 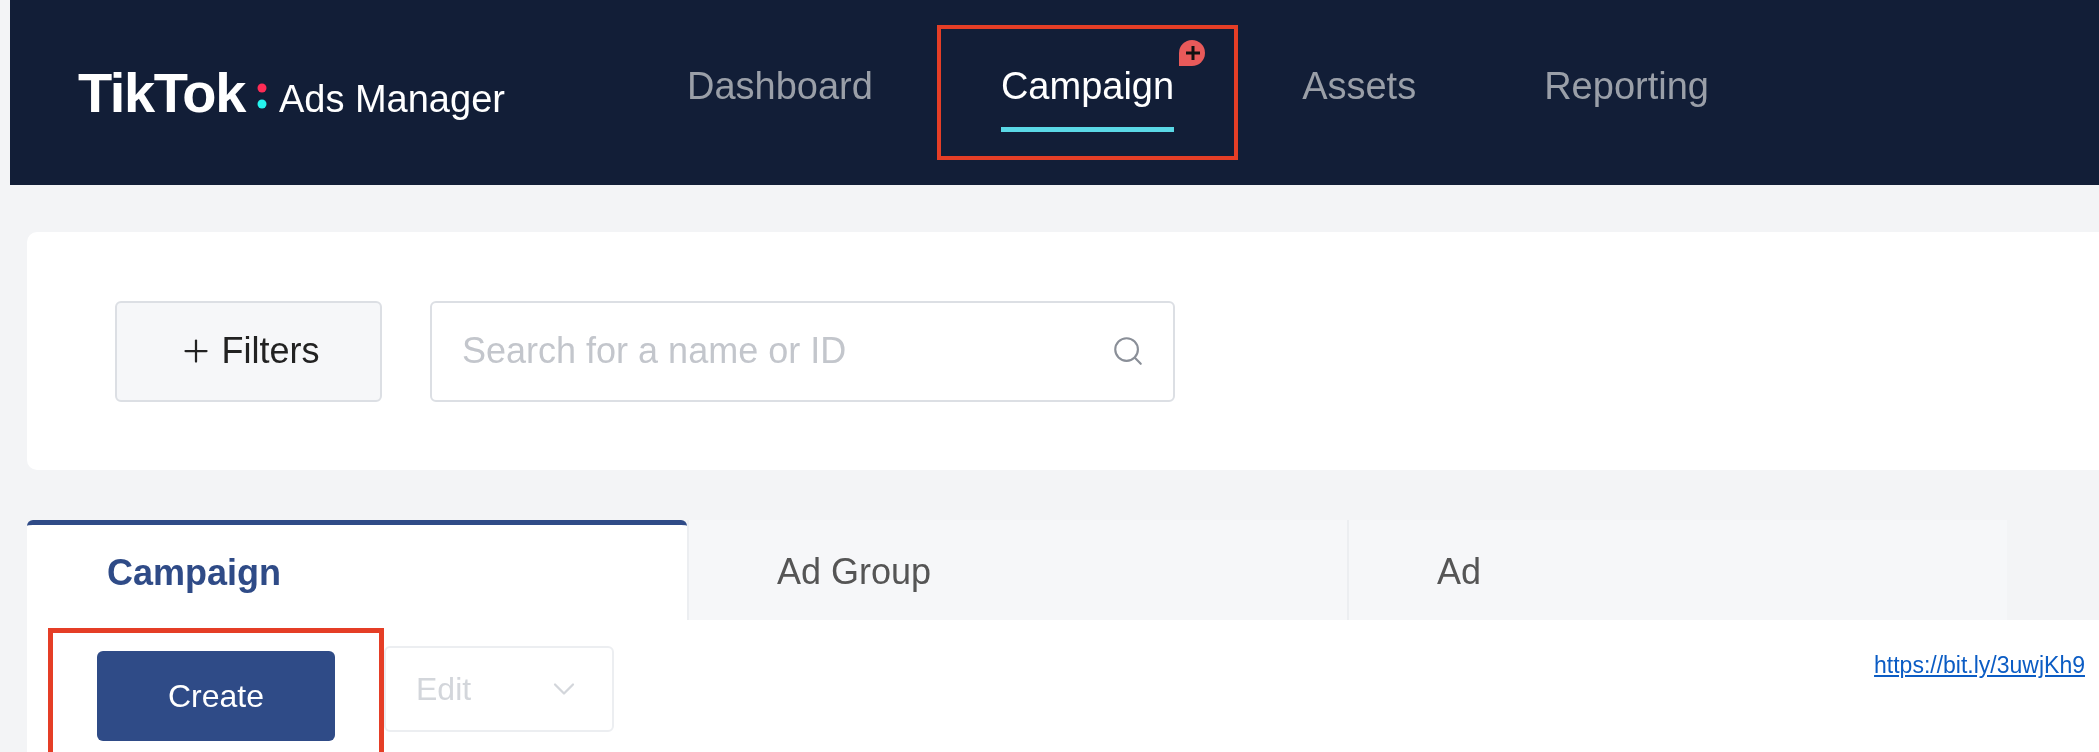 I want to click on create-button: Create, so click(x=216, y=696).